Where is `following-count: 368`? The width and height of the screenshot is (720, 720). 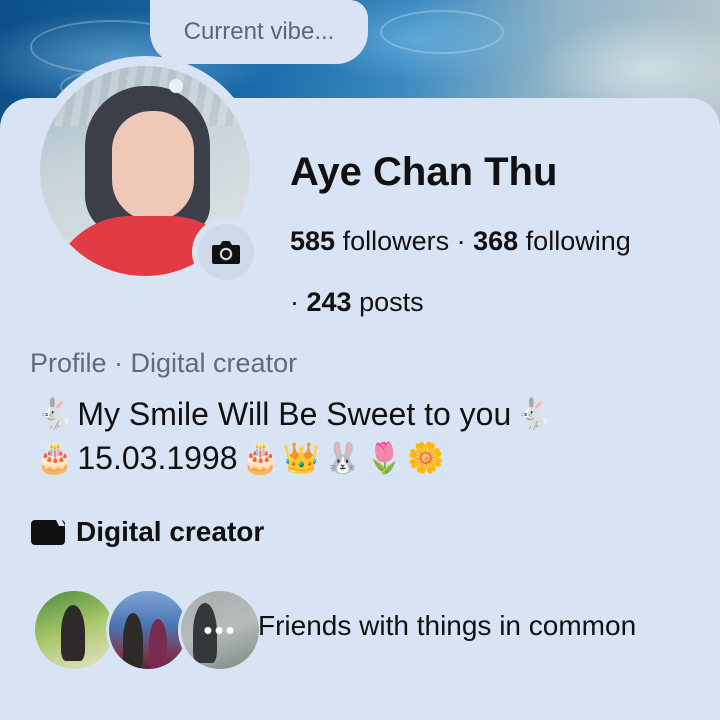
following-count: 368 is located at coordinates (495, 241).